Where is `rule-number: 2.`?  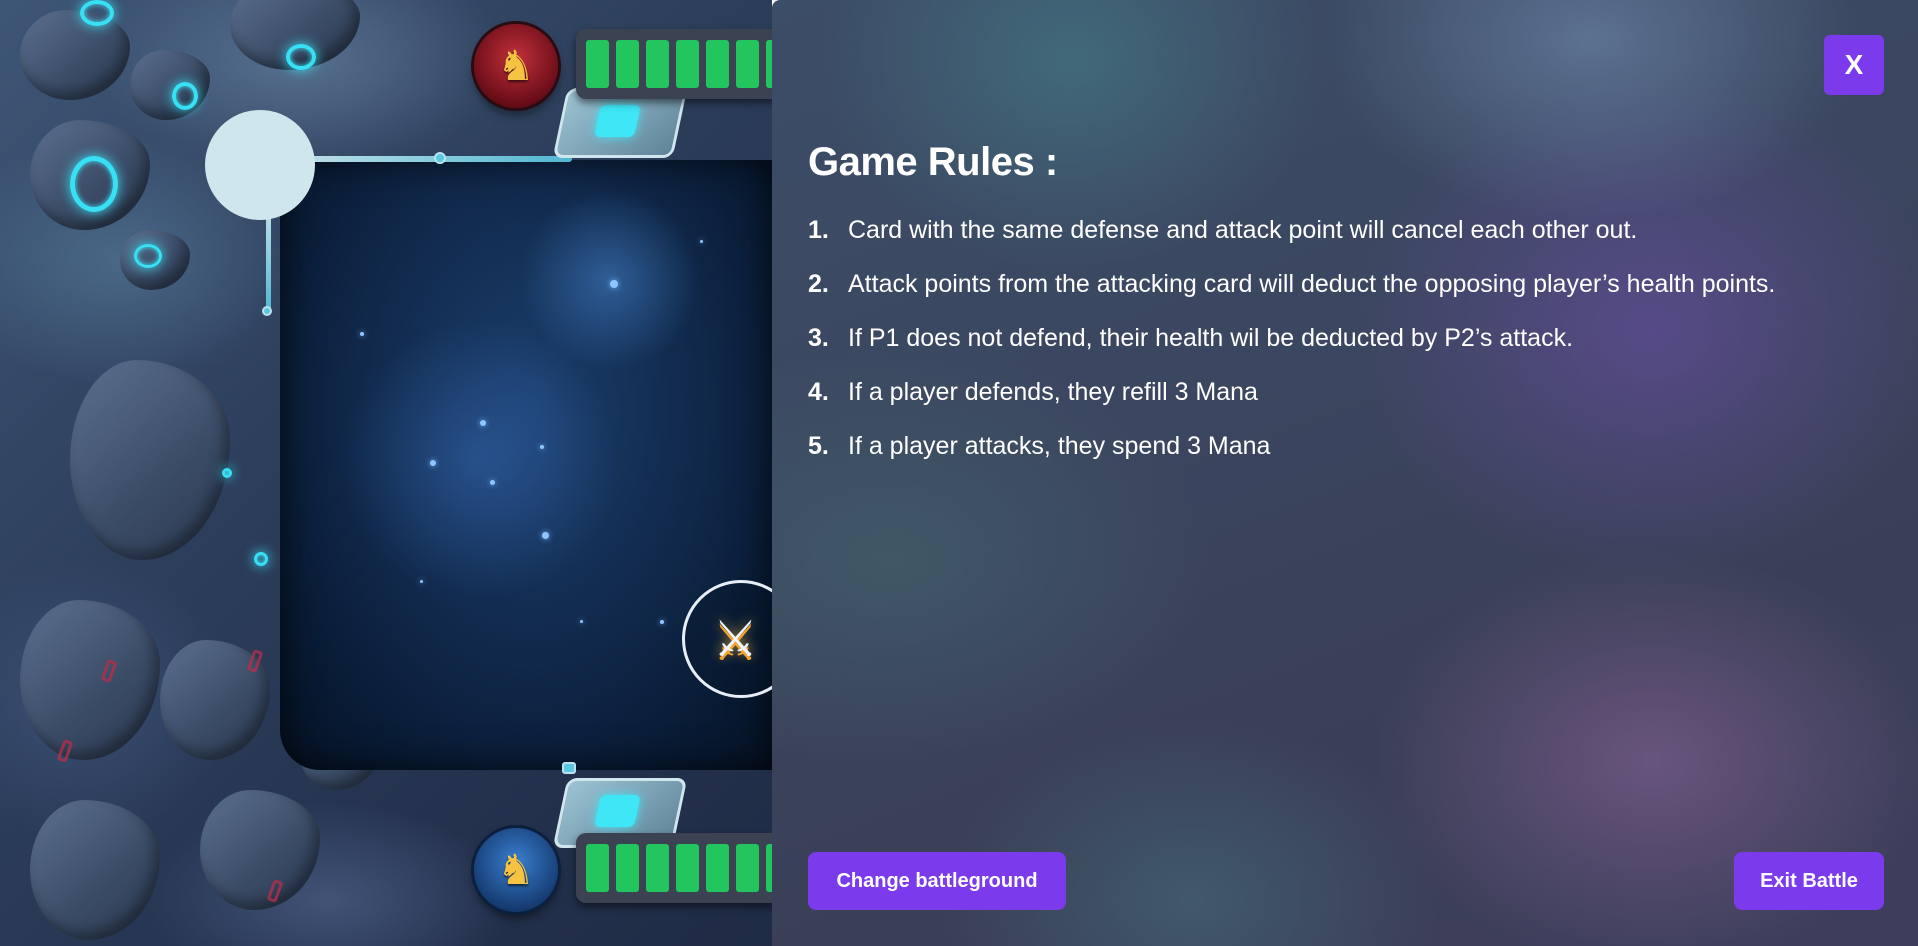
rule-number: 2. is located at coordinates (818, 284).